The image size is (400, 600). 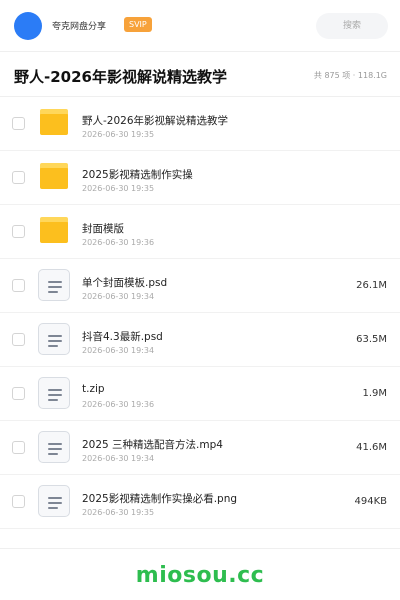 I want to click on file-name: 抖音4.3最新.psd, so click(x=122, y=337).